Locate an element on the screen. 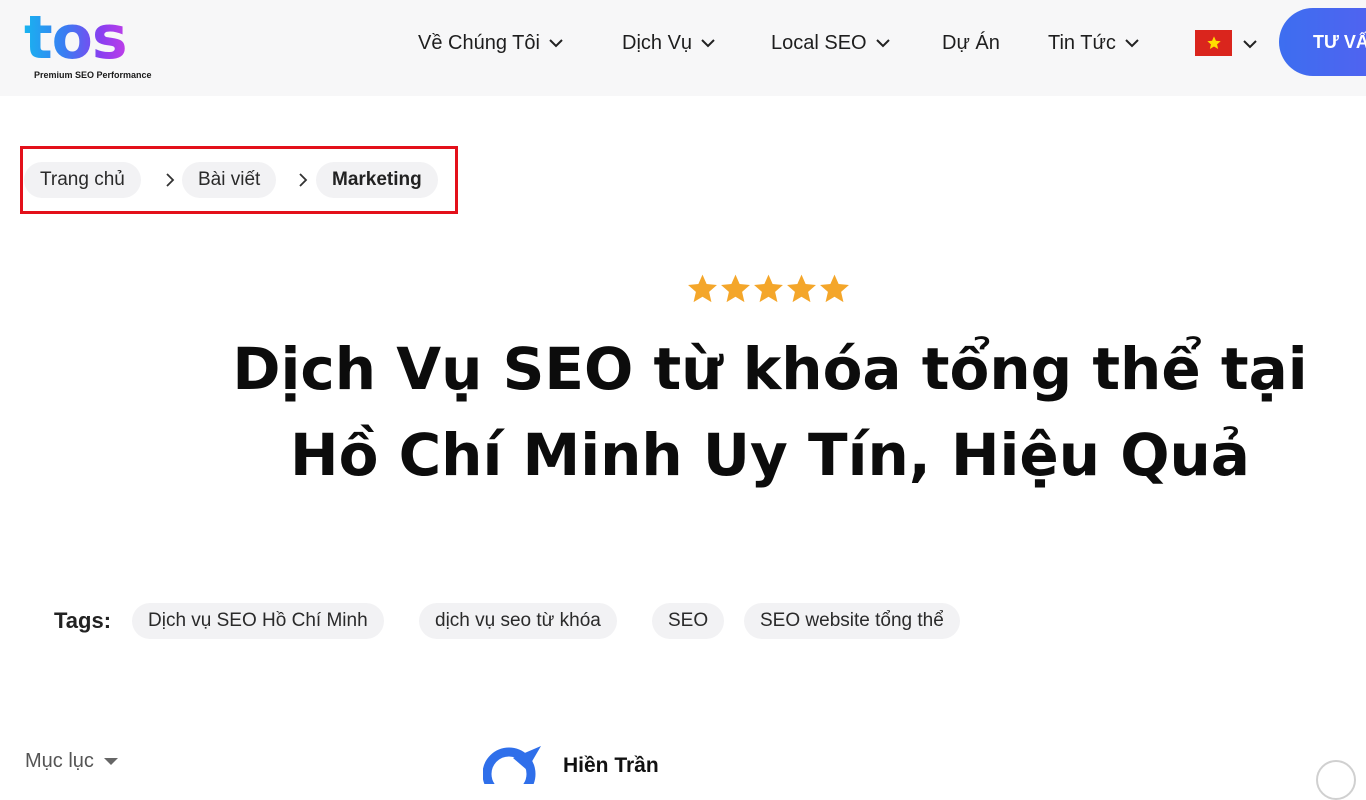 Image resolution: width=1366 pixels, height=800 pixels. toc-label: Mục lục is located at coordinates (59, 760).